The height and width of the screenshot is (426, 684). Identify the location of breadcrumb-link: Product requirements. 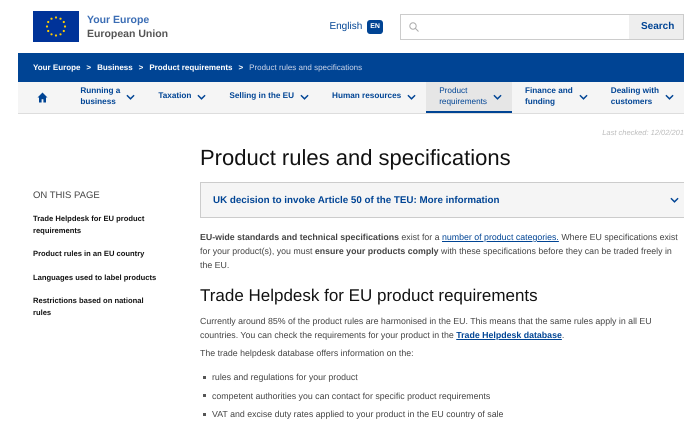
(190, 67).